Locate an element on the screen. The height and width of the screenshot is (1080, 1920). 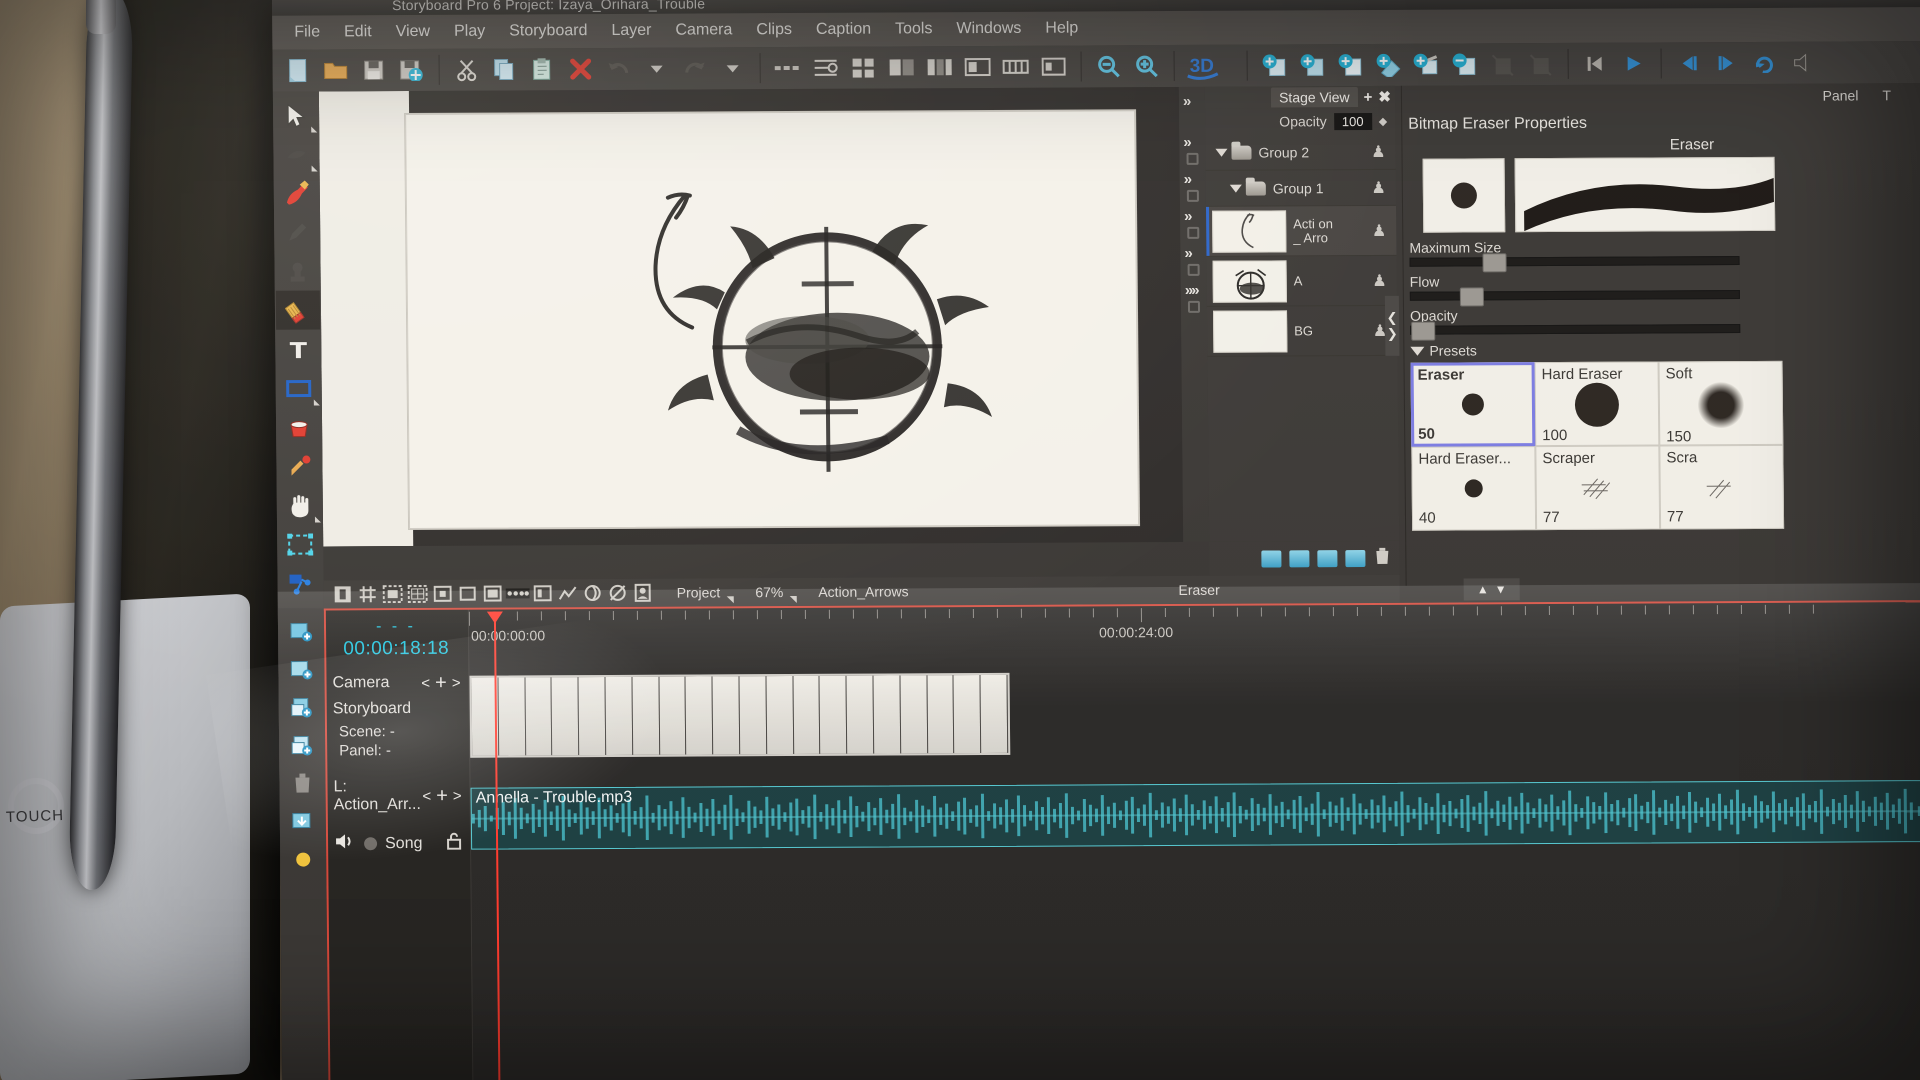
delete-icon is located at coordinates (302, 783).